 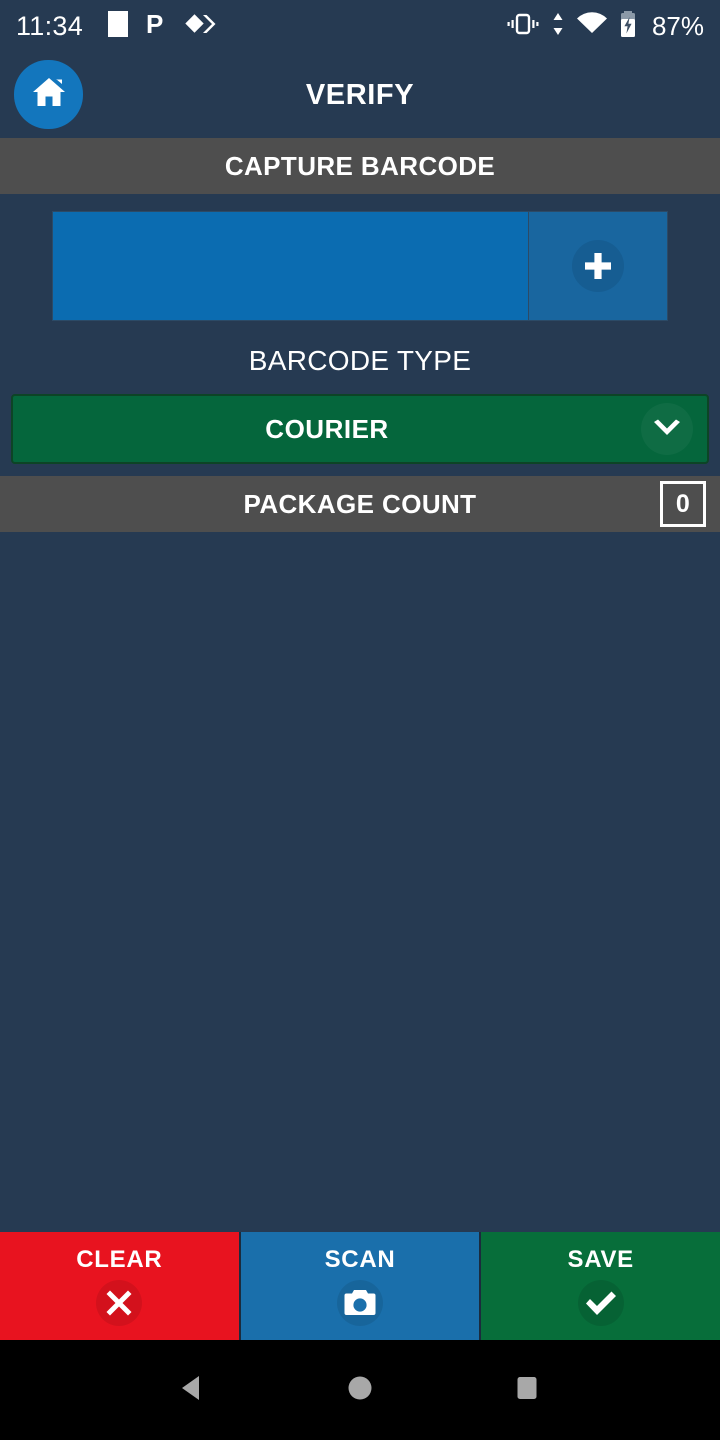 I want to click on home-button, so click(x=48, y=94).